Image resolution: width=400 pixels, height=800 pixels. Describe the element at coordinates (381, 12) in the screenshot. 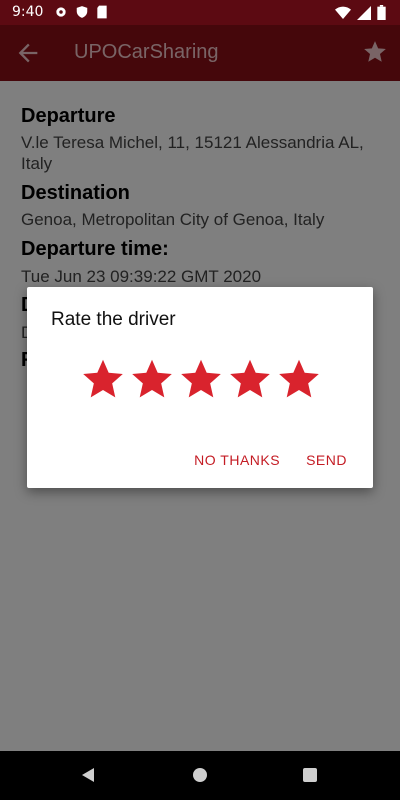

I see `battery-icon` at that location.